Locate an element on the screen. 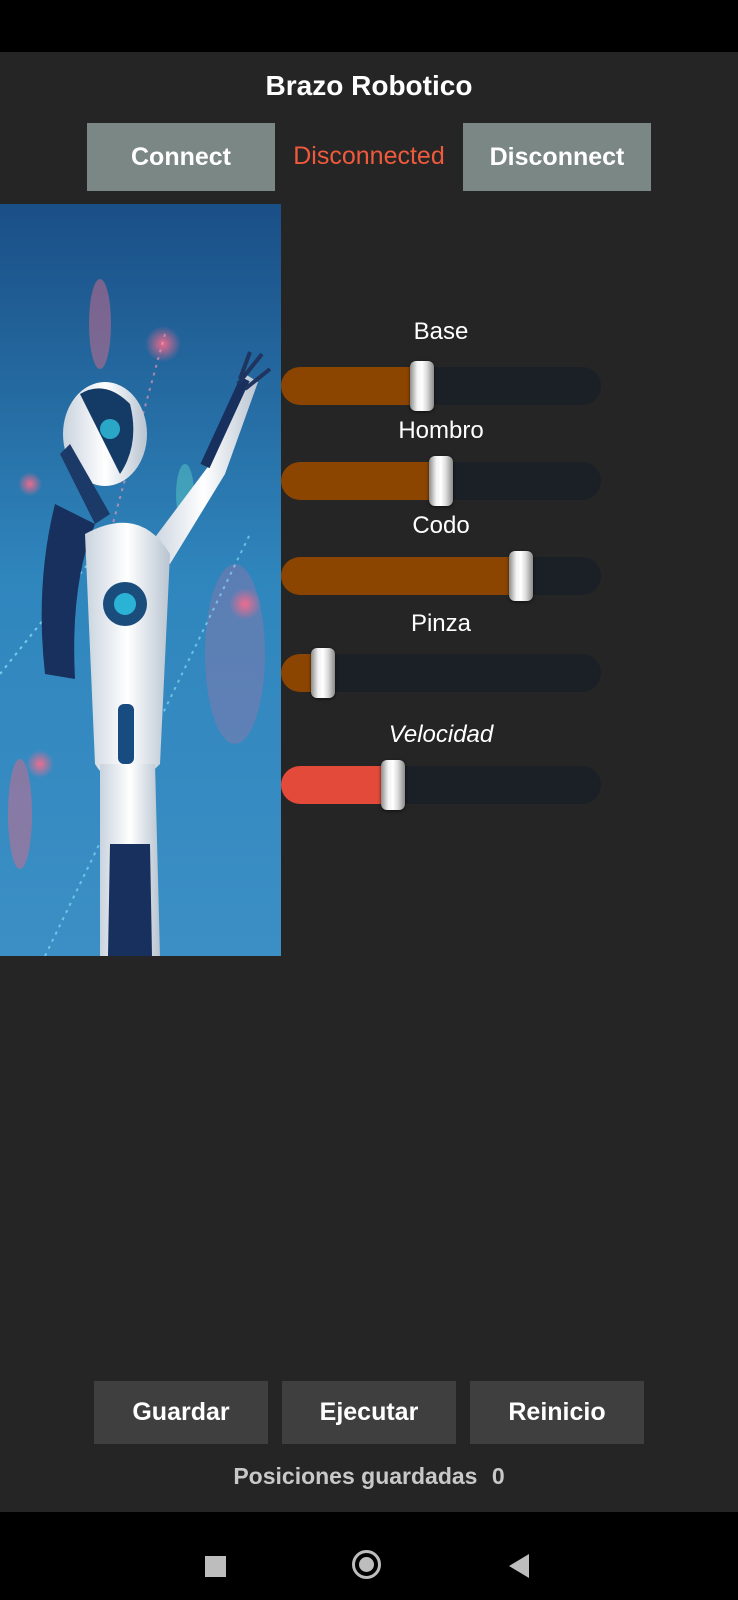  codo-slider is located at coordinates (441, 576).